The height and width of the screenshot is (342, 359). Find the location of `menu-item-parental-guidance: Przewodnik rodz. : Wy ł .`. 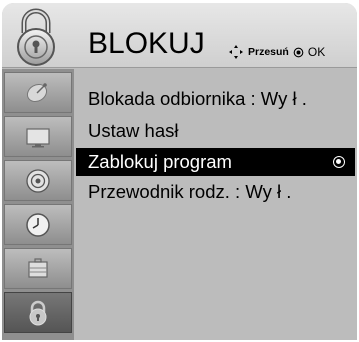

menu-item-parental-guidance: Przewodnik rodz. : Wy ł . is located at coordinates (219, 192).